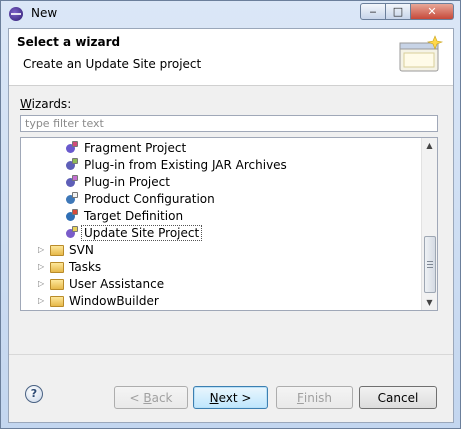  What do you see at coordinates (135, 147) in the screenshot?
I see `tree-item-label: Fragment Project` at bounding box center [135, 147].